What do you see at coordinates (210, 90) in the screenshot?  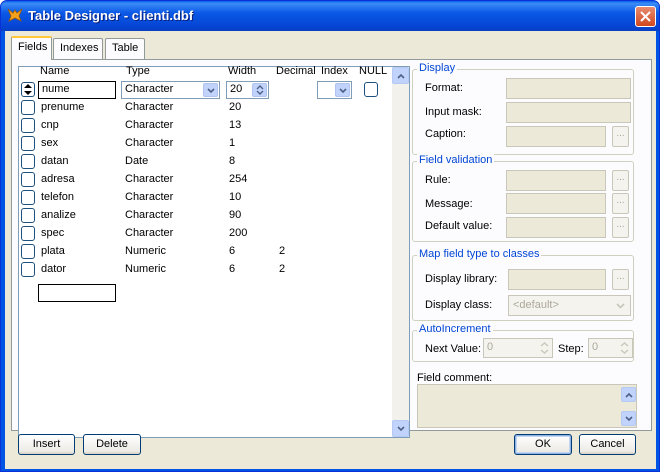 I see `field-type-dropdown-button` at bounding box center [210, 90].